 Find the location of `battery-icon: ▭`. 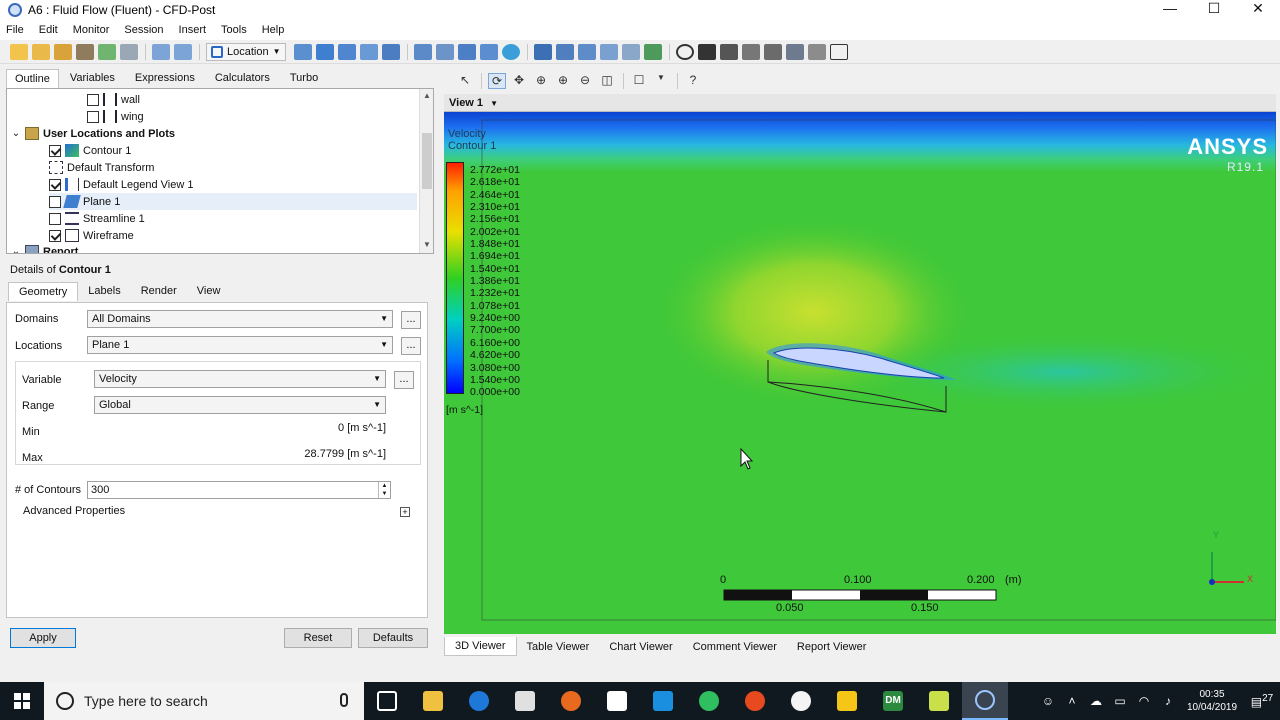

battery-icon: ▭ is located at coordinates (1120, 701).